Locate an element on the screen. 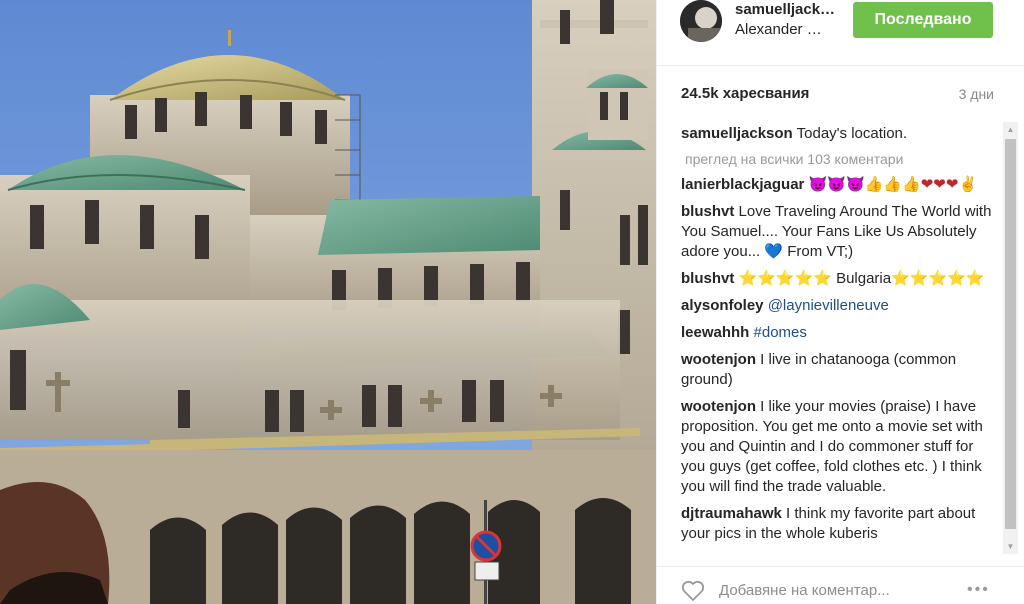 The width and height of the screenshot is (1024, 604). post-header: samuelljack… Alexander … Последвано is located at coordinates (840, 33).